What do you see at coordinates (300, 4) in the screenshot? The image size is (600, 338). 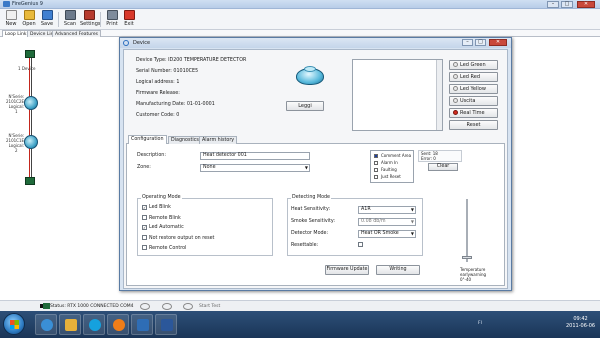 I see `app-title-bar: FireGenius 9 – □ ✕` at bounding box center [300, 4].